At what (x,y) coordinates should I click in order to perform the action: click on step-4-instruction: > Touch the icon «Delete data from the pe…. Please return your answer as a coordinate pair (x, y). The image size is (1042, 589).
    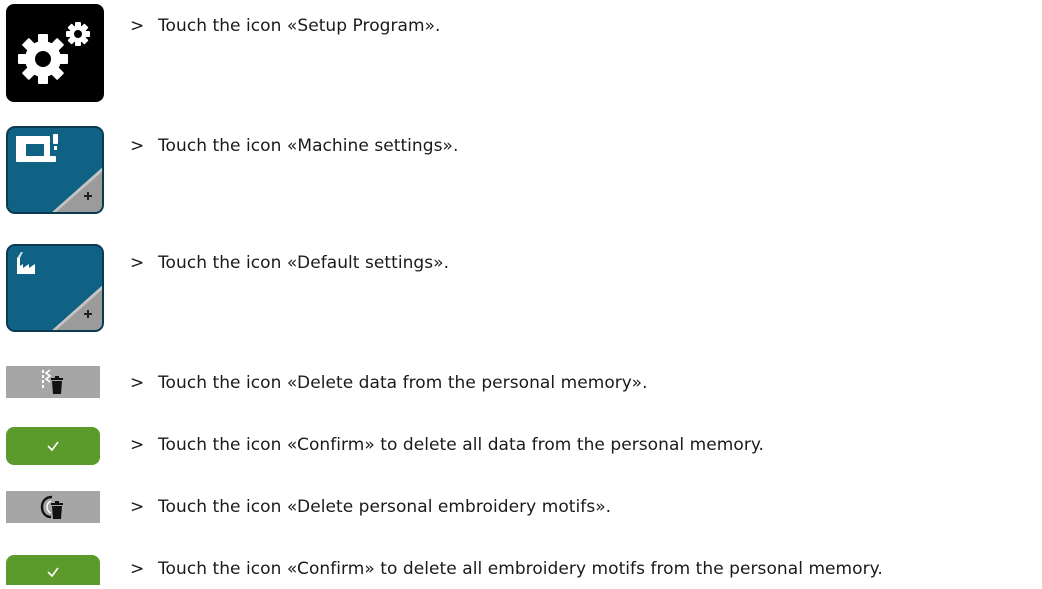
    Looking at the image, I should click on (389, 383).